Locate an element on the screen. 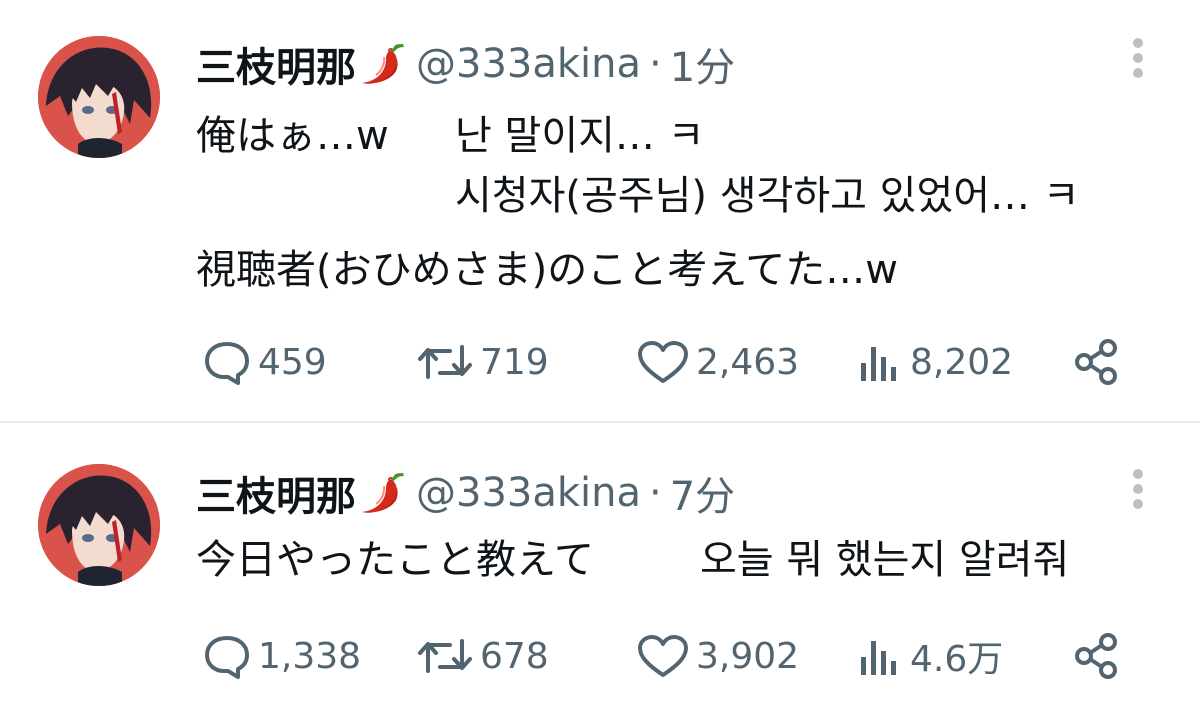  views-button: 8,202 is located at coordinates (934, 362).